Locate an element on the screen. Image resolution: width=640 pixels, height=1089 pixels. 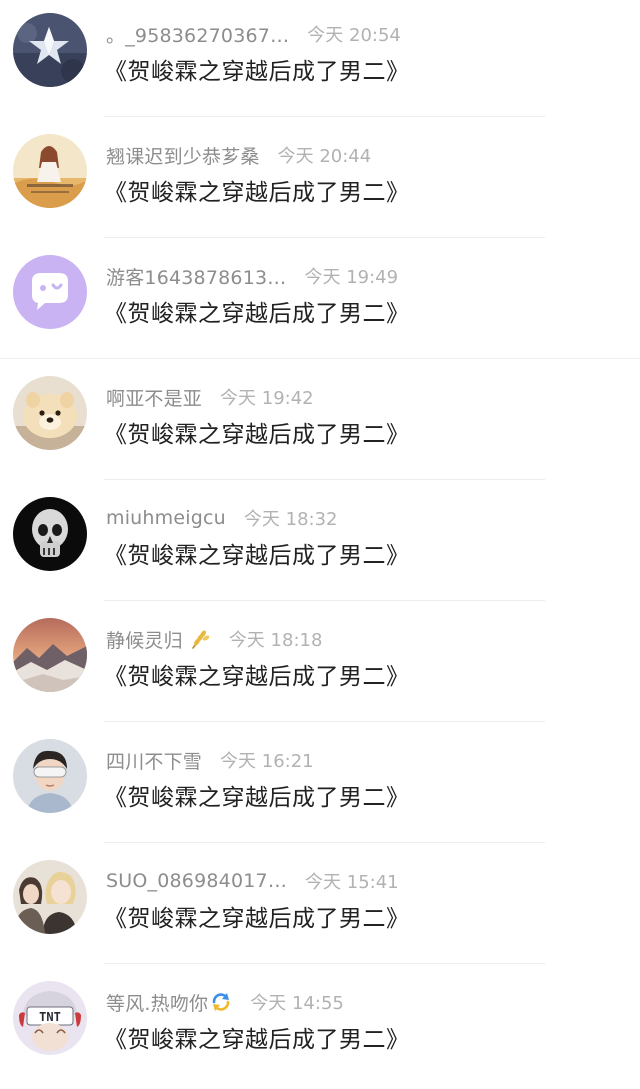
comment-item: 翘课迟到少恭芗桑 今天 20:44 《贺峻霖之穿越后成了男二》 is located at coordinates (320, 181).